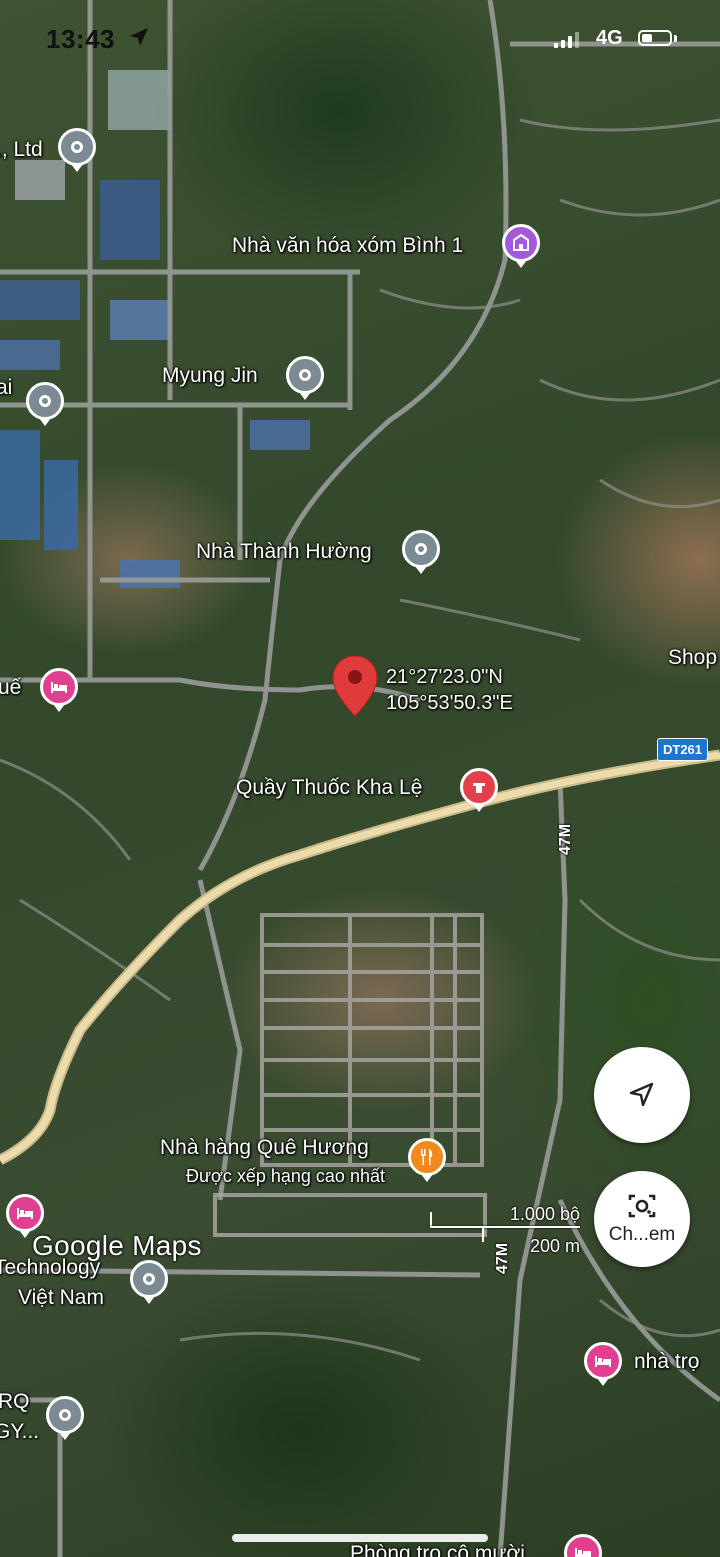 The height and width of the screenshot is (1557, 720). I want to click on lens-button-label: Ch...em, so click(642, 1234).